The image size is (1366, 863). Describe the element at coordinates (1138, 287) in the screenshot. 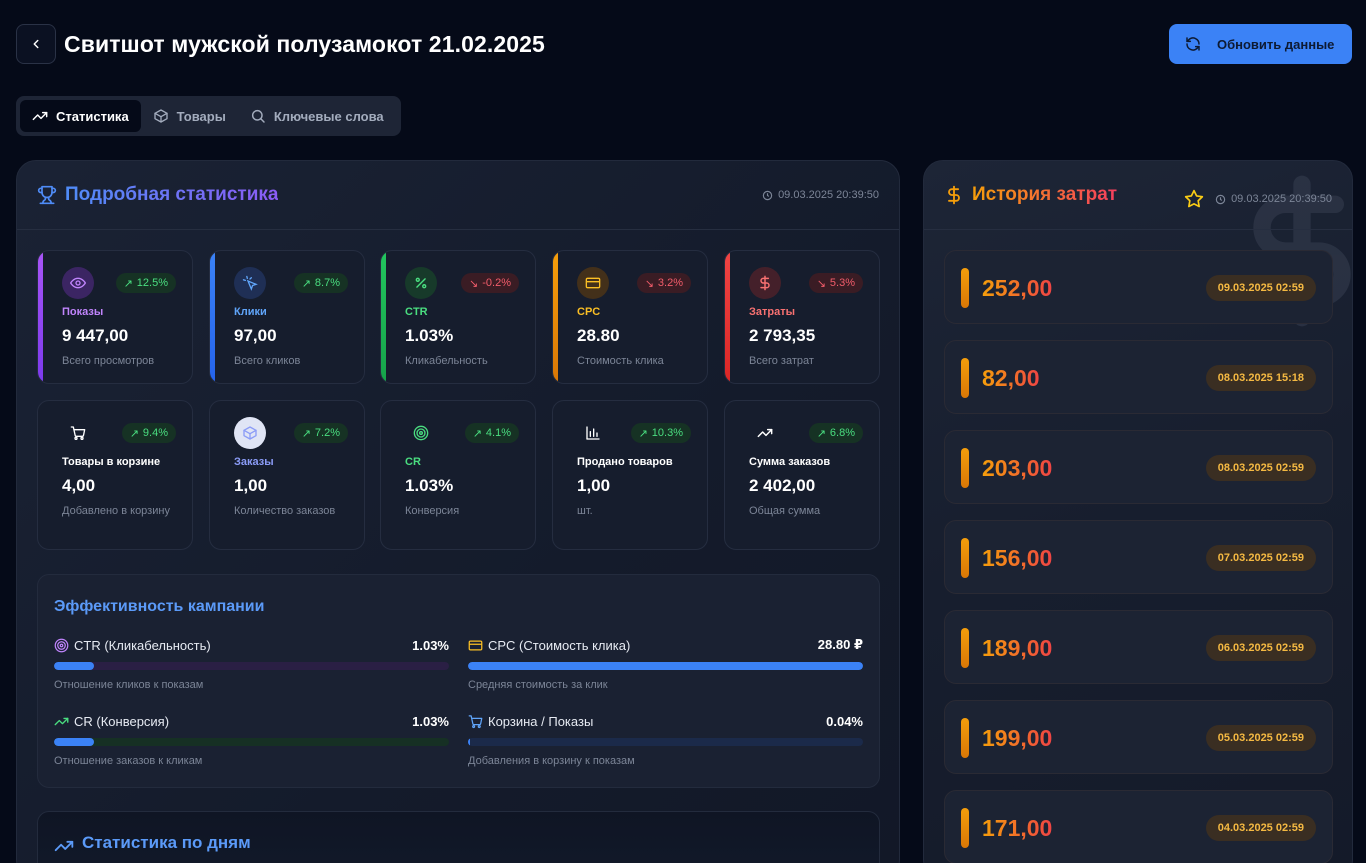

I see `cost-history-item: 252,00 09.03.2025 02:59` at that location.